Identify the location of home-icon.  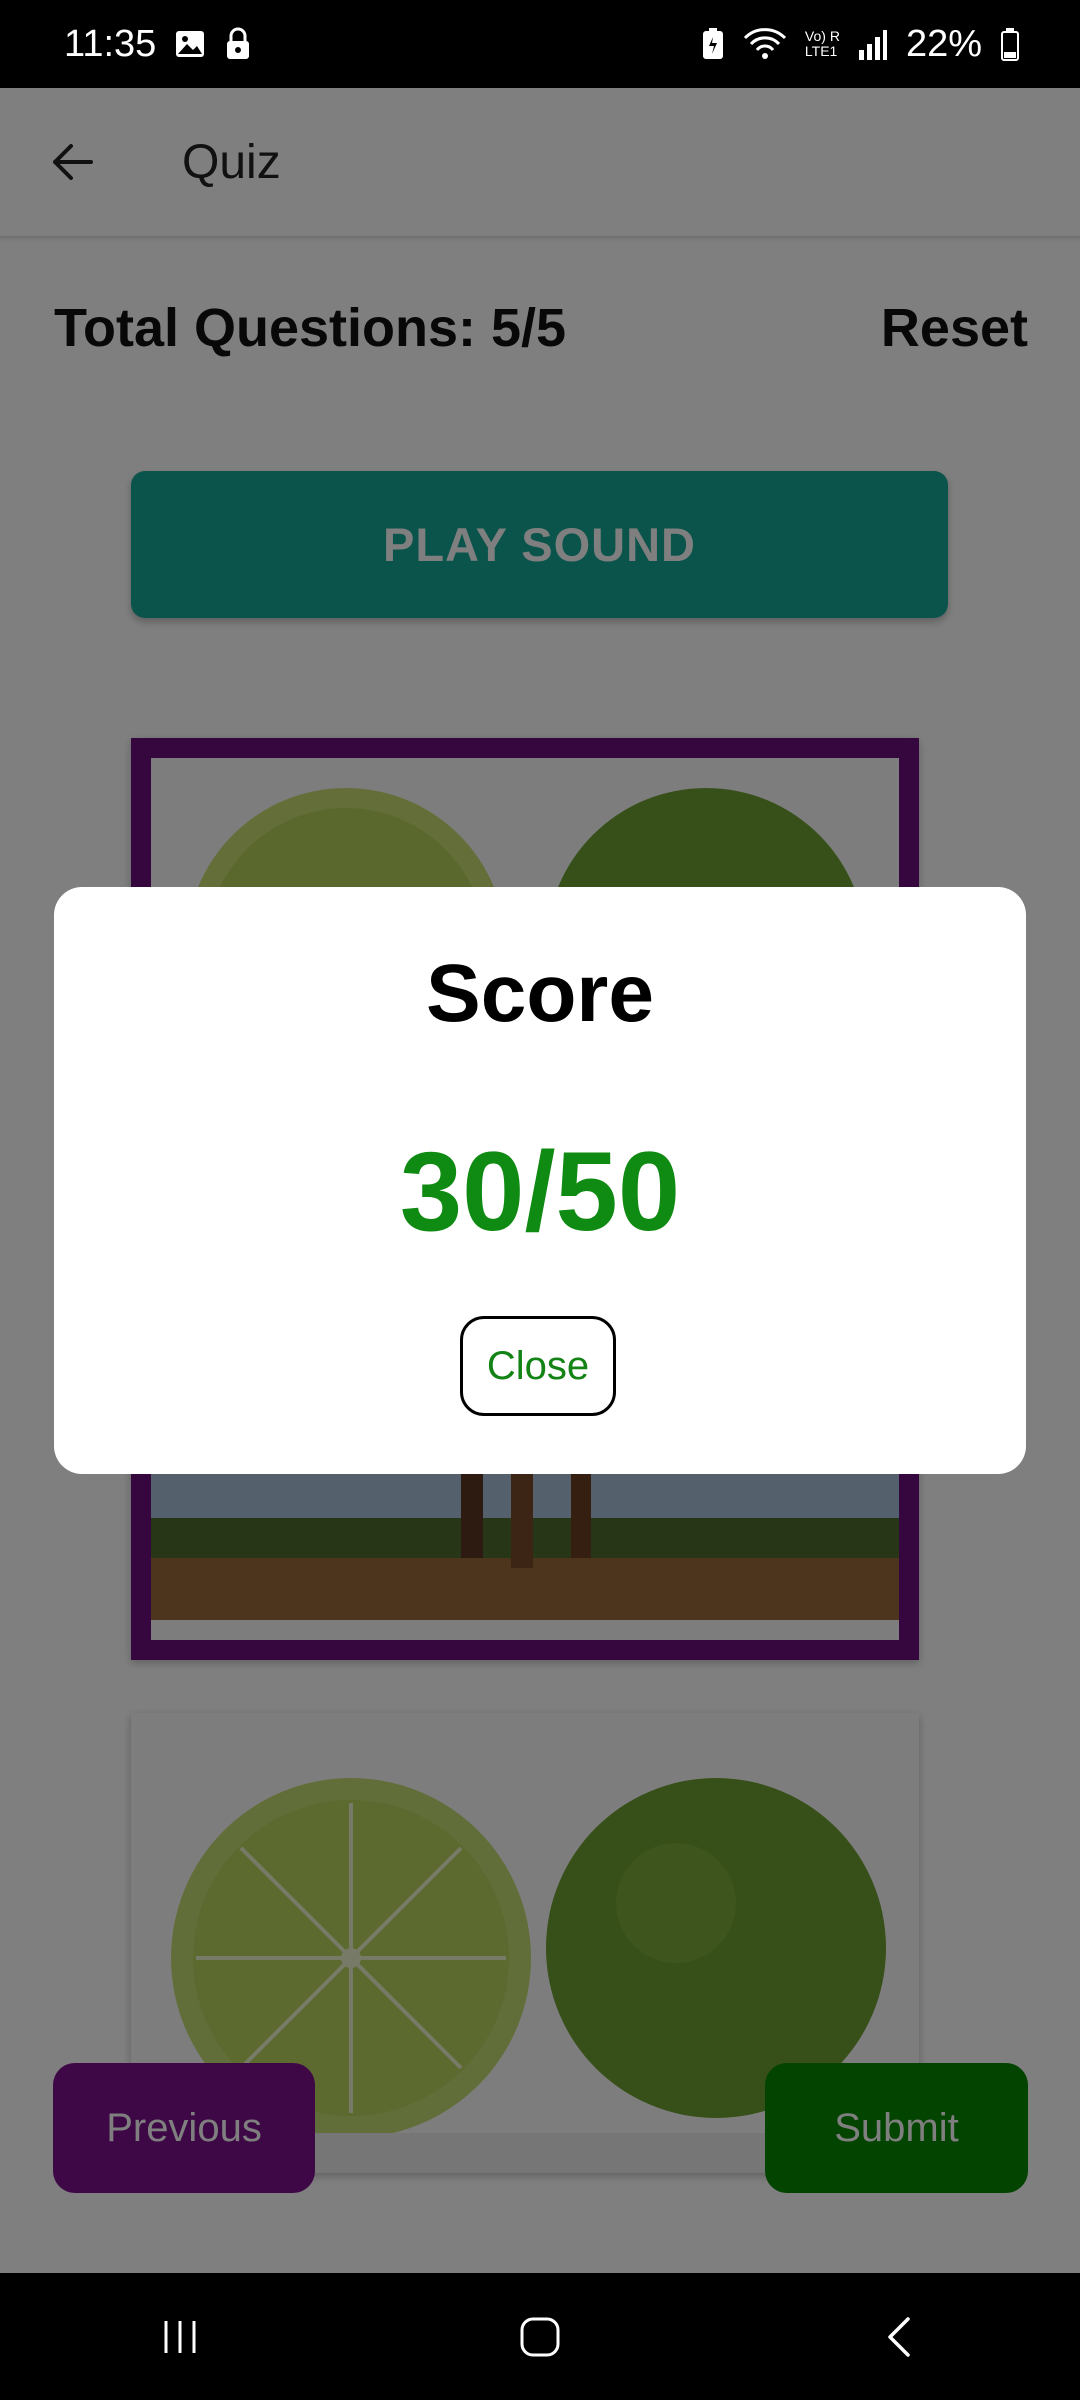
(540, 2336).